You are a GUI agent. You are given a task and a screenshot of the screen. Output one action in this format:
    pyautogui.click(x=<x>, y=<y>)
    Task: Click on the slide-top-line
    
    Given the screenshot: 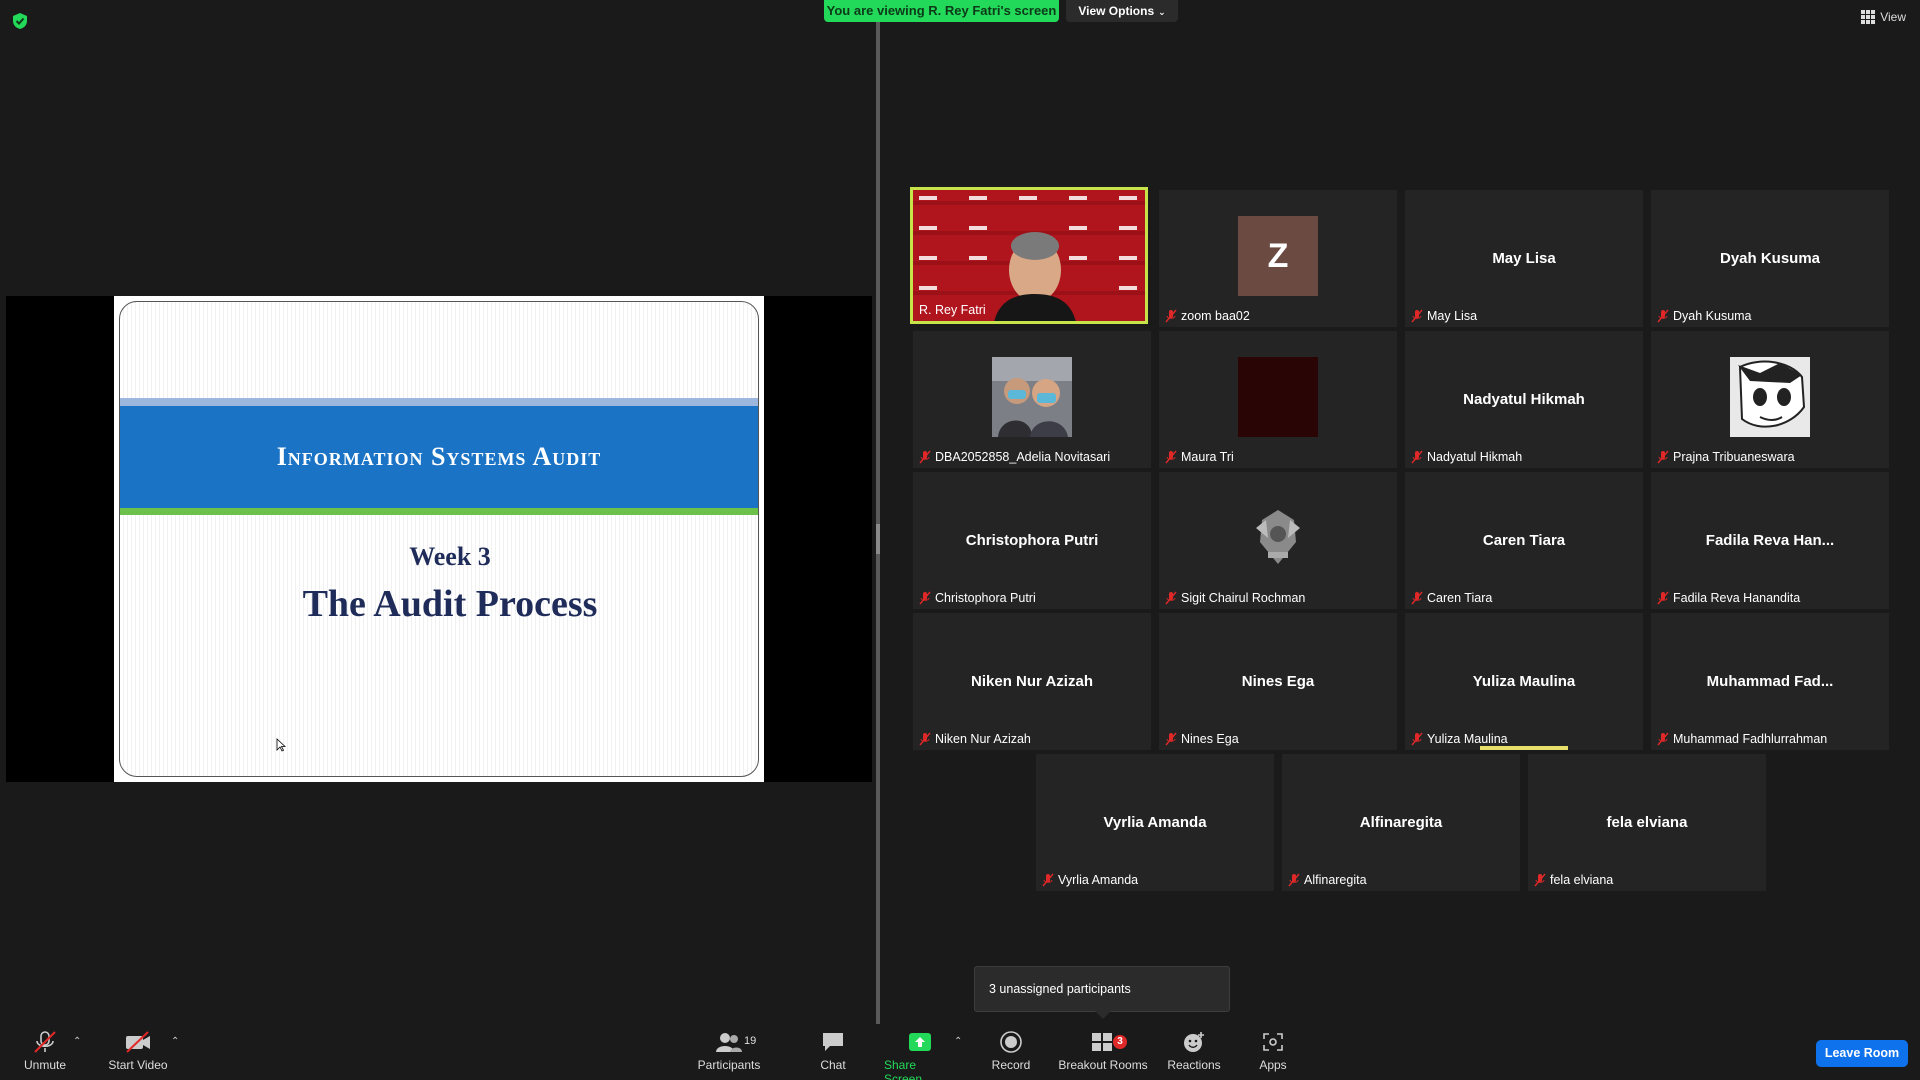 What is the action you would take?
    pyautogui.click(x=439, y=402)
    